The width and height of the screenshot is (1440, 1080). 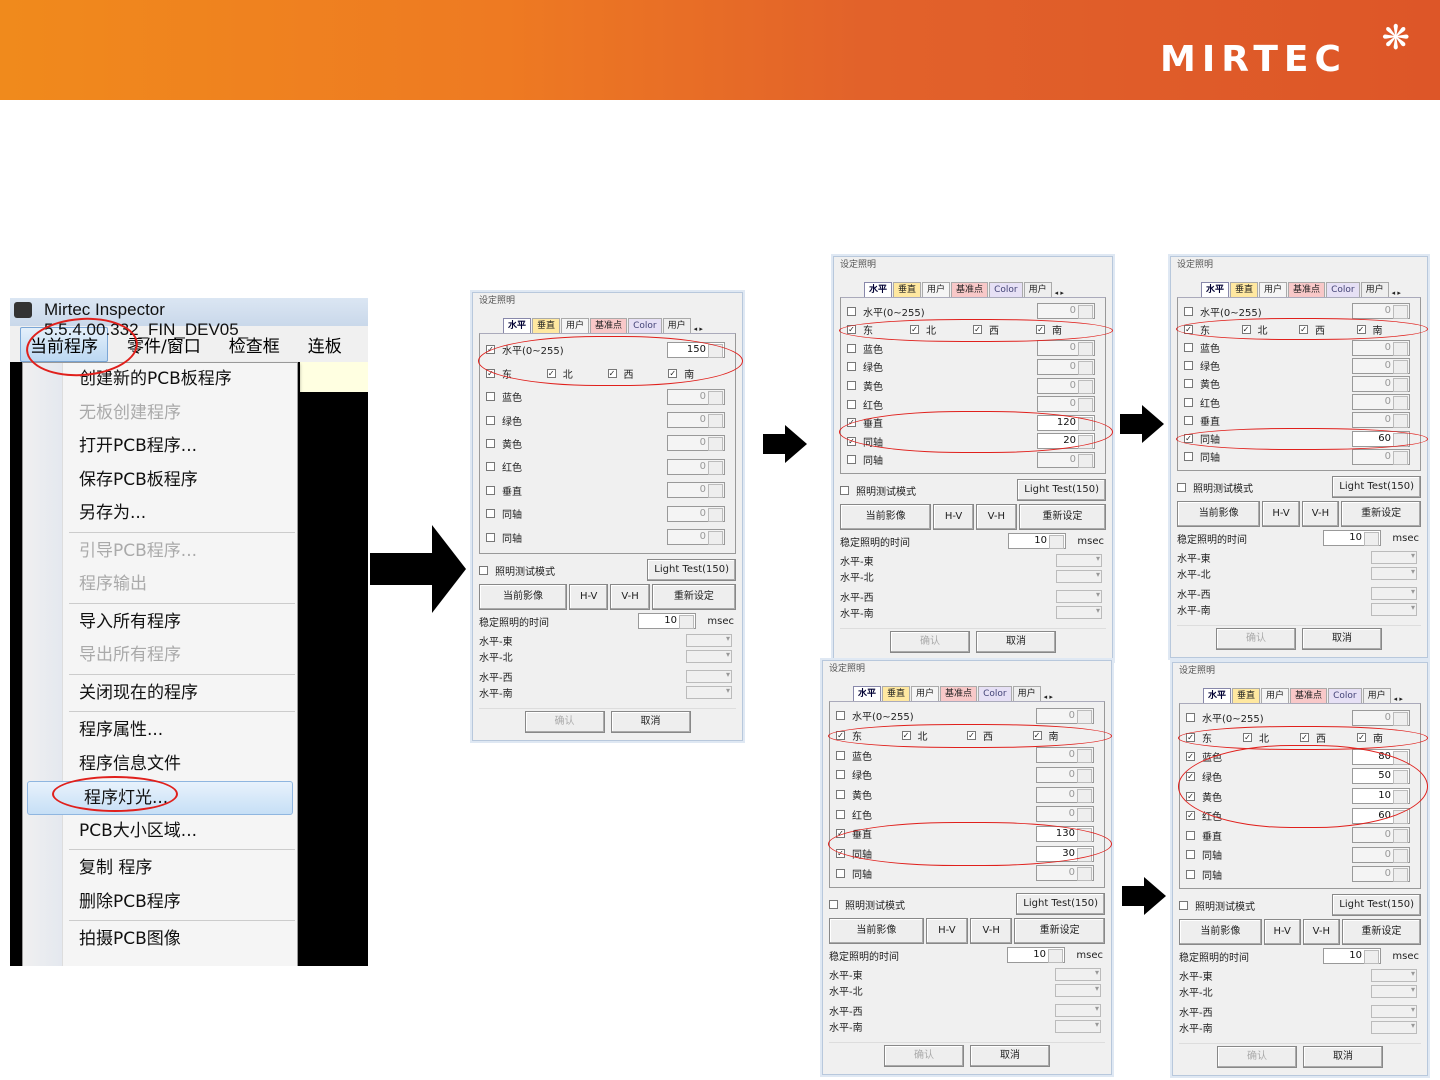 What do you see at coordinates (160, 765) in the screenshot?
I see `menu-item: 程序信息文件` at bounding box center [160, 765].